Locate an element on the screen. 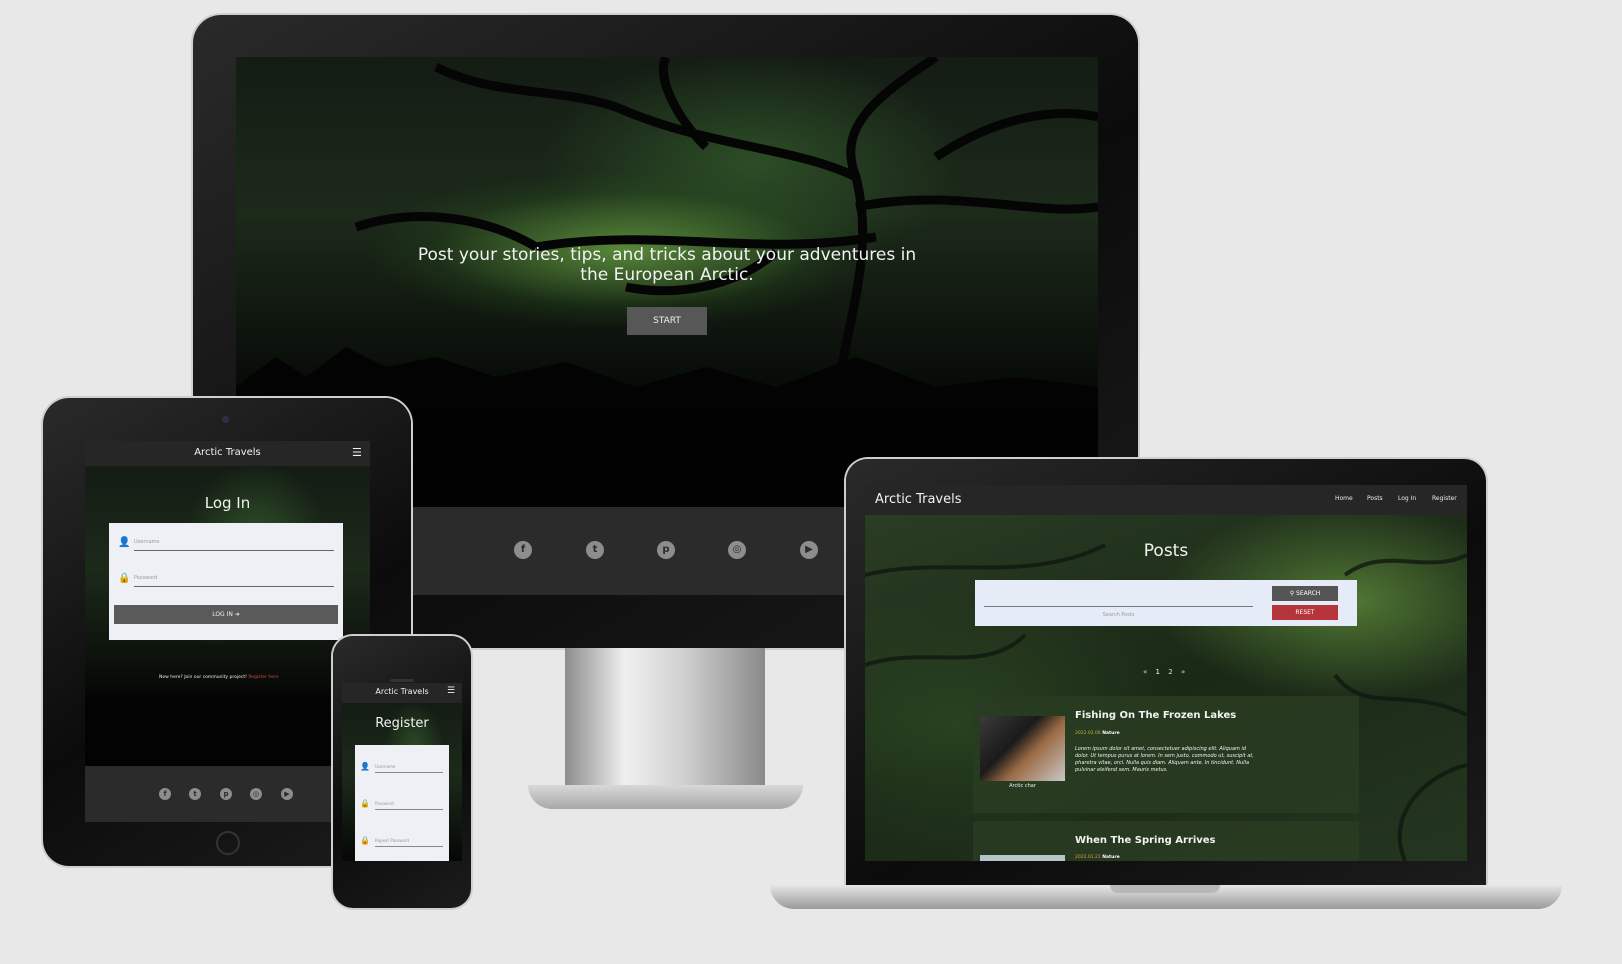 This screenshot has height=964, width=1622. add-user-icon: 👤 is located at coordinates (365, 766).